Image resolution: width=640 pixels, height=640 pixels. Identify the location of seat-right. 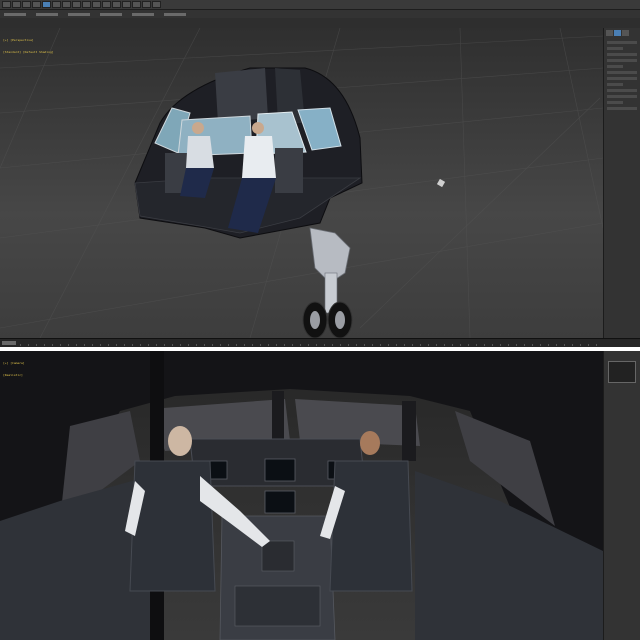
(289, 170).